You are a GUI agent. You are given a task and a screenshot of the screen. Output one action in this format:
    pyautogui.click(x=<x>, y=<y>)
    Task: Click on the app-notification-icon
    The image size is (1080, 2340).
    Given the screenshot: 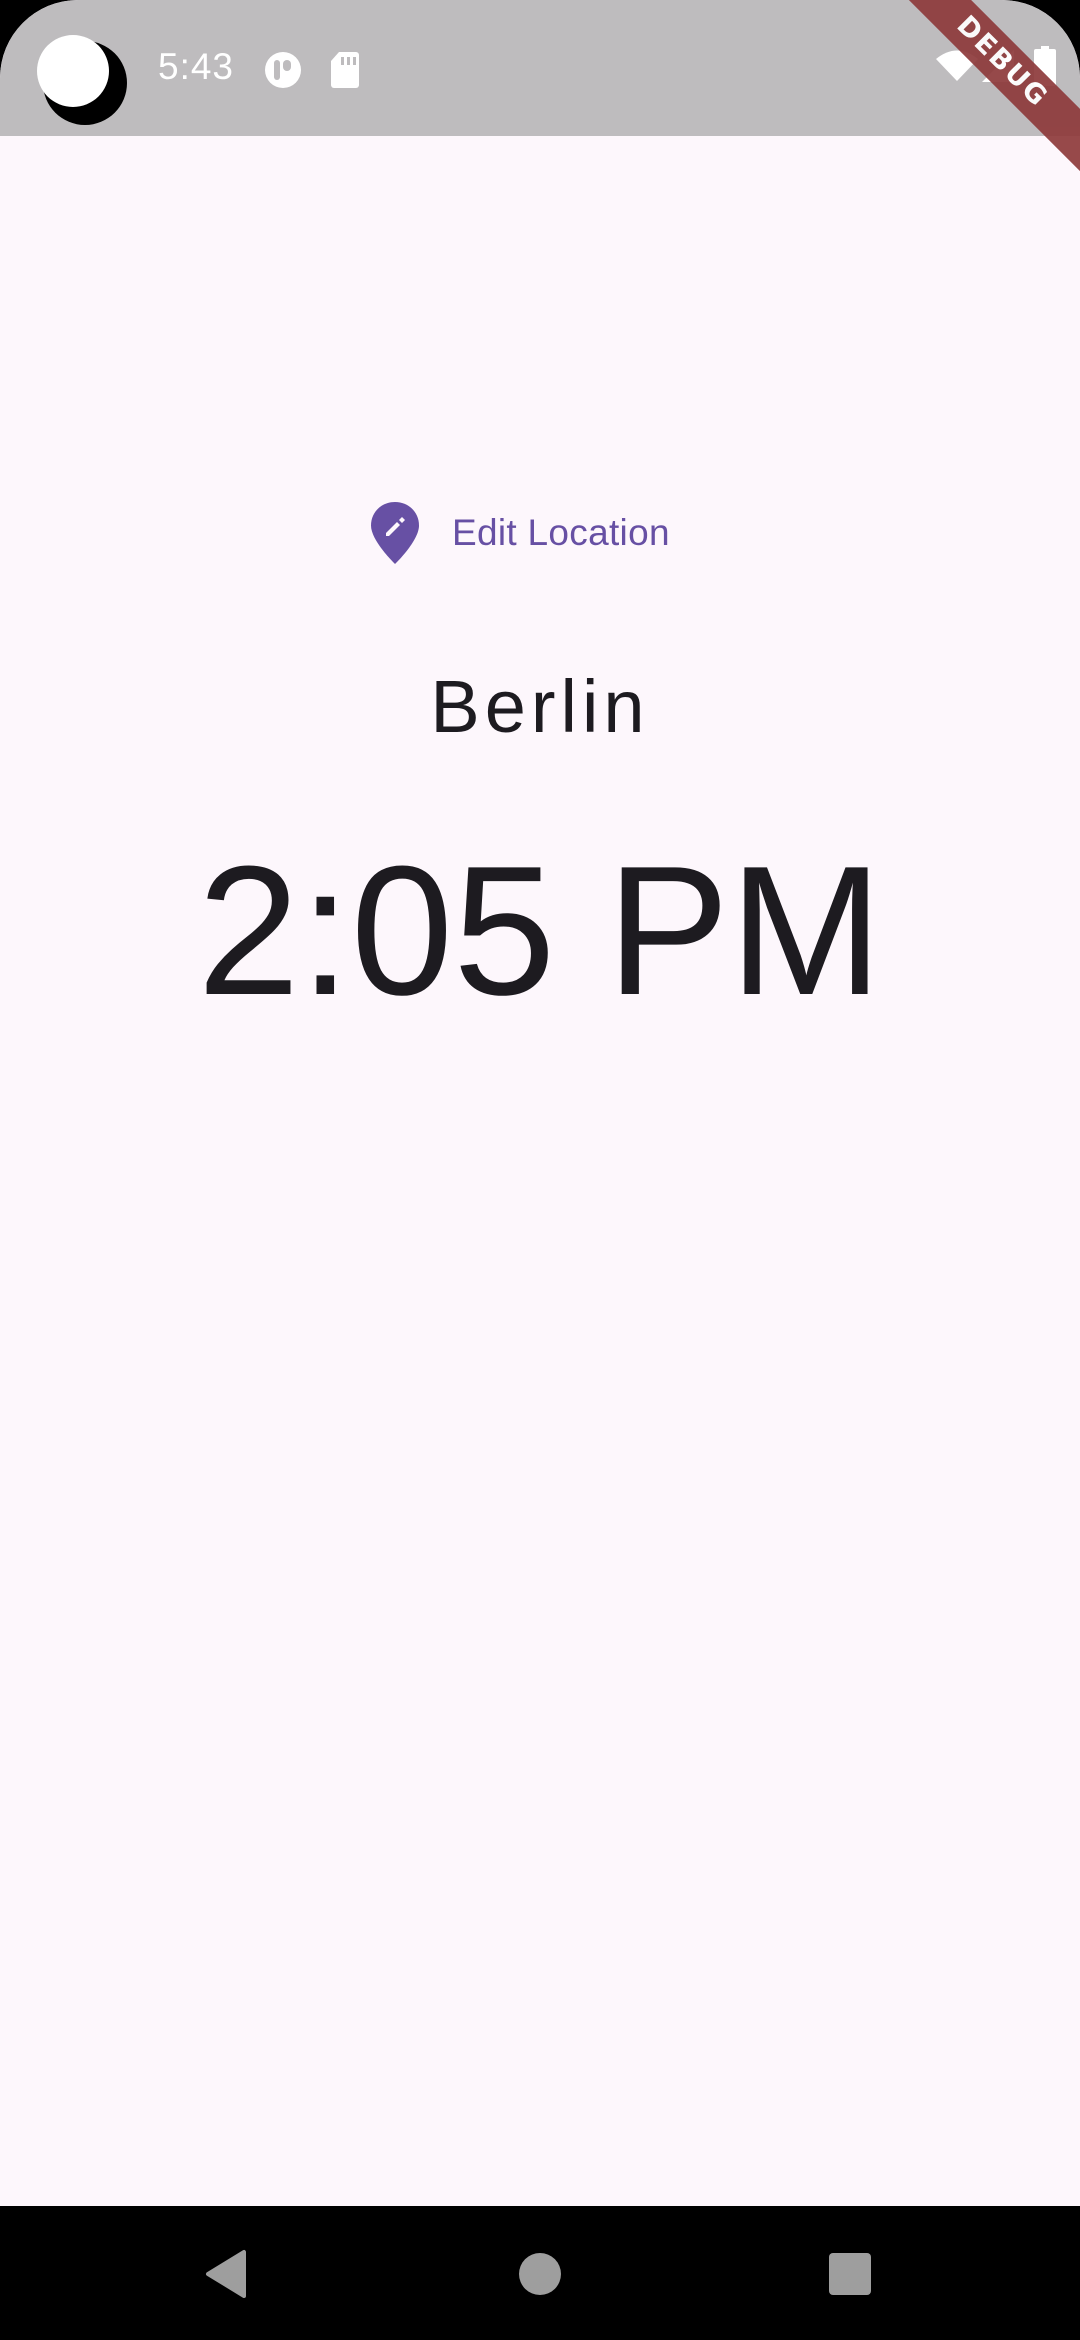 What is the action you would take?
    pyautogui.click(x=283, y=70)
    